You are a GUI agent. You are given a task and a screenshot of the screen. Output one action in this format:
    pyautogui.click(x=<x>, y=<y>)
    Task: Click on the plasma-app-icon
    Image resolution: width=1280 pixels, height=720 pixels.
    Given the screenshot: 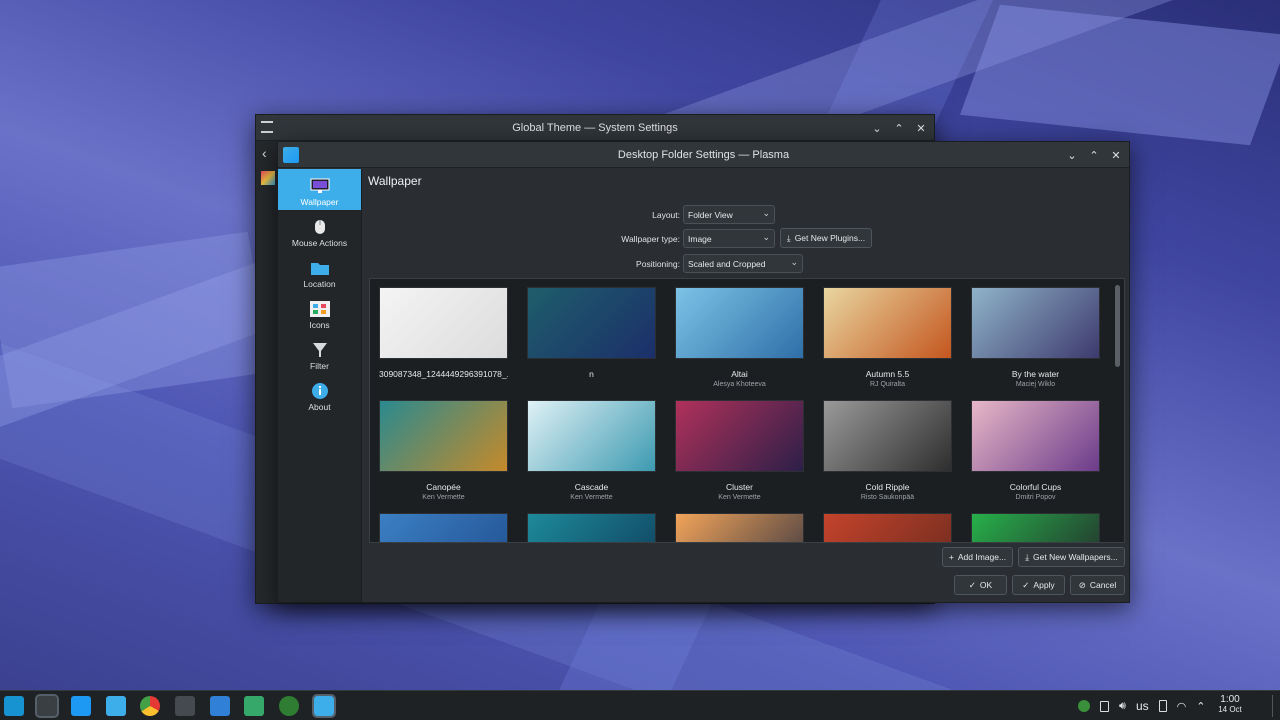 What is the action you would take?
    pyautogui.click(x=291, y=155)
    